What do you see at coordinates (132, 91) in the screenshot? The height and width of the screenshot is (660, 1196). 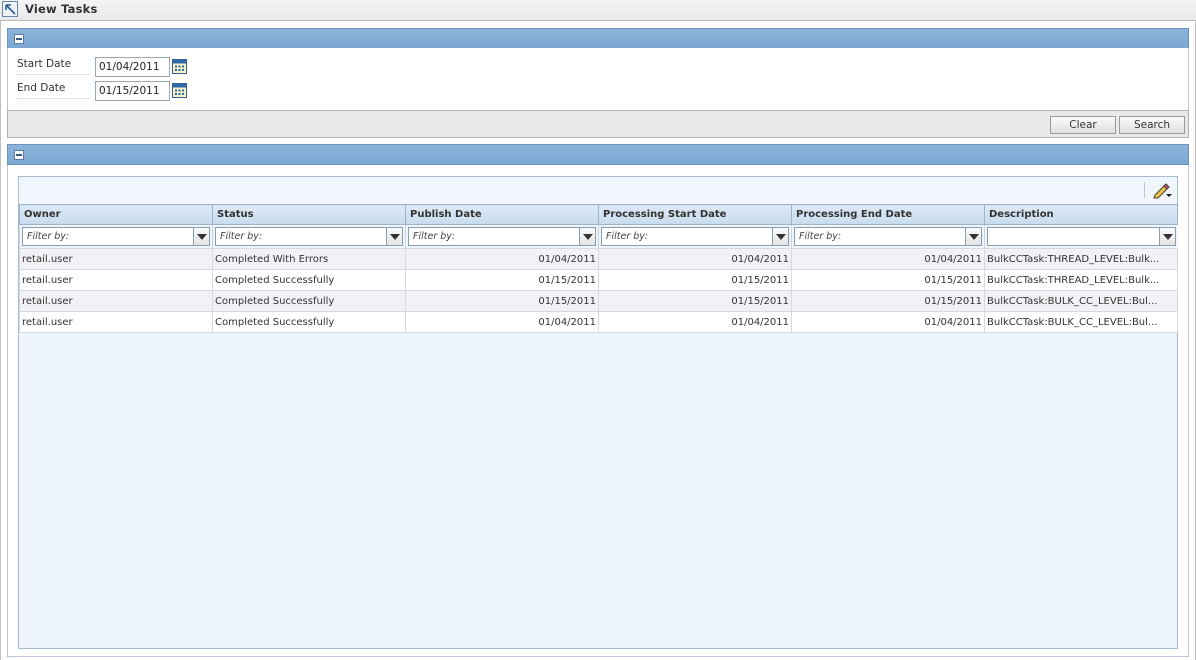 I see `end-date-input` at bounding box center [132, 91].